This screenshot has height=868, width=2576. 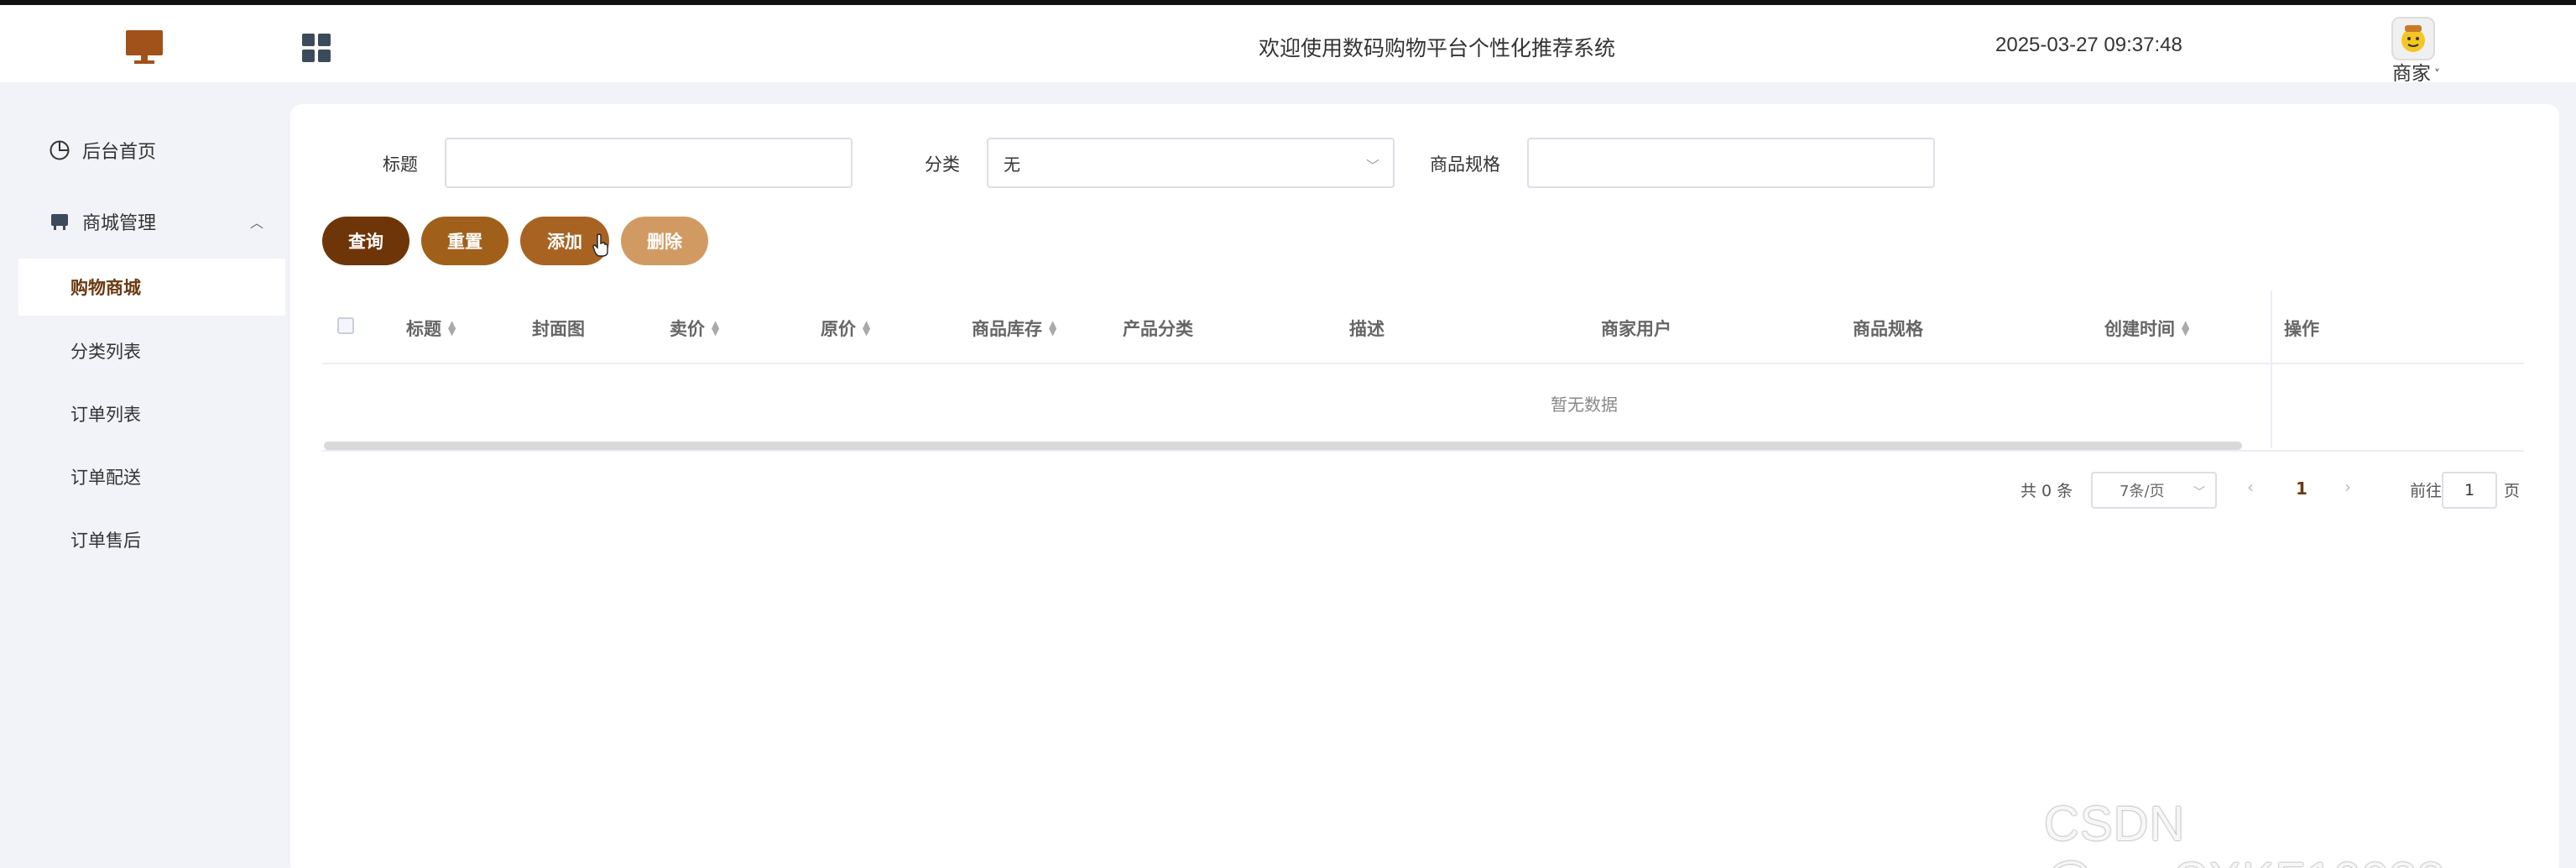 I want to click on sidebar-item-label: 后台首页, so click(x=119, y=152).